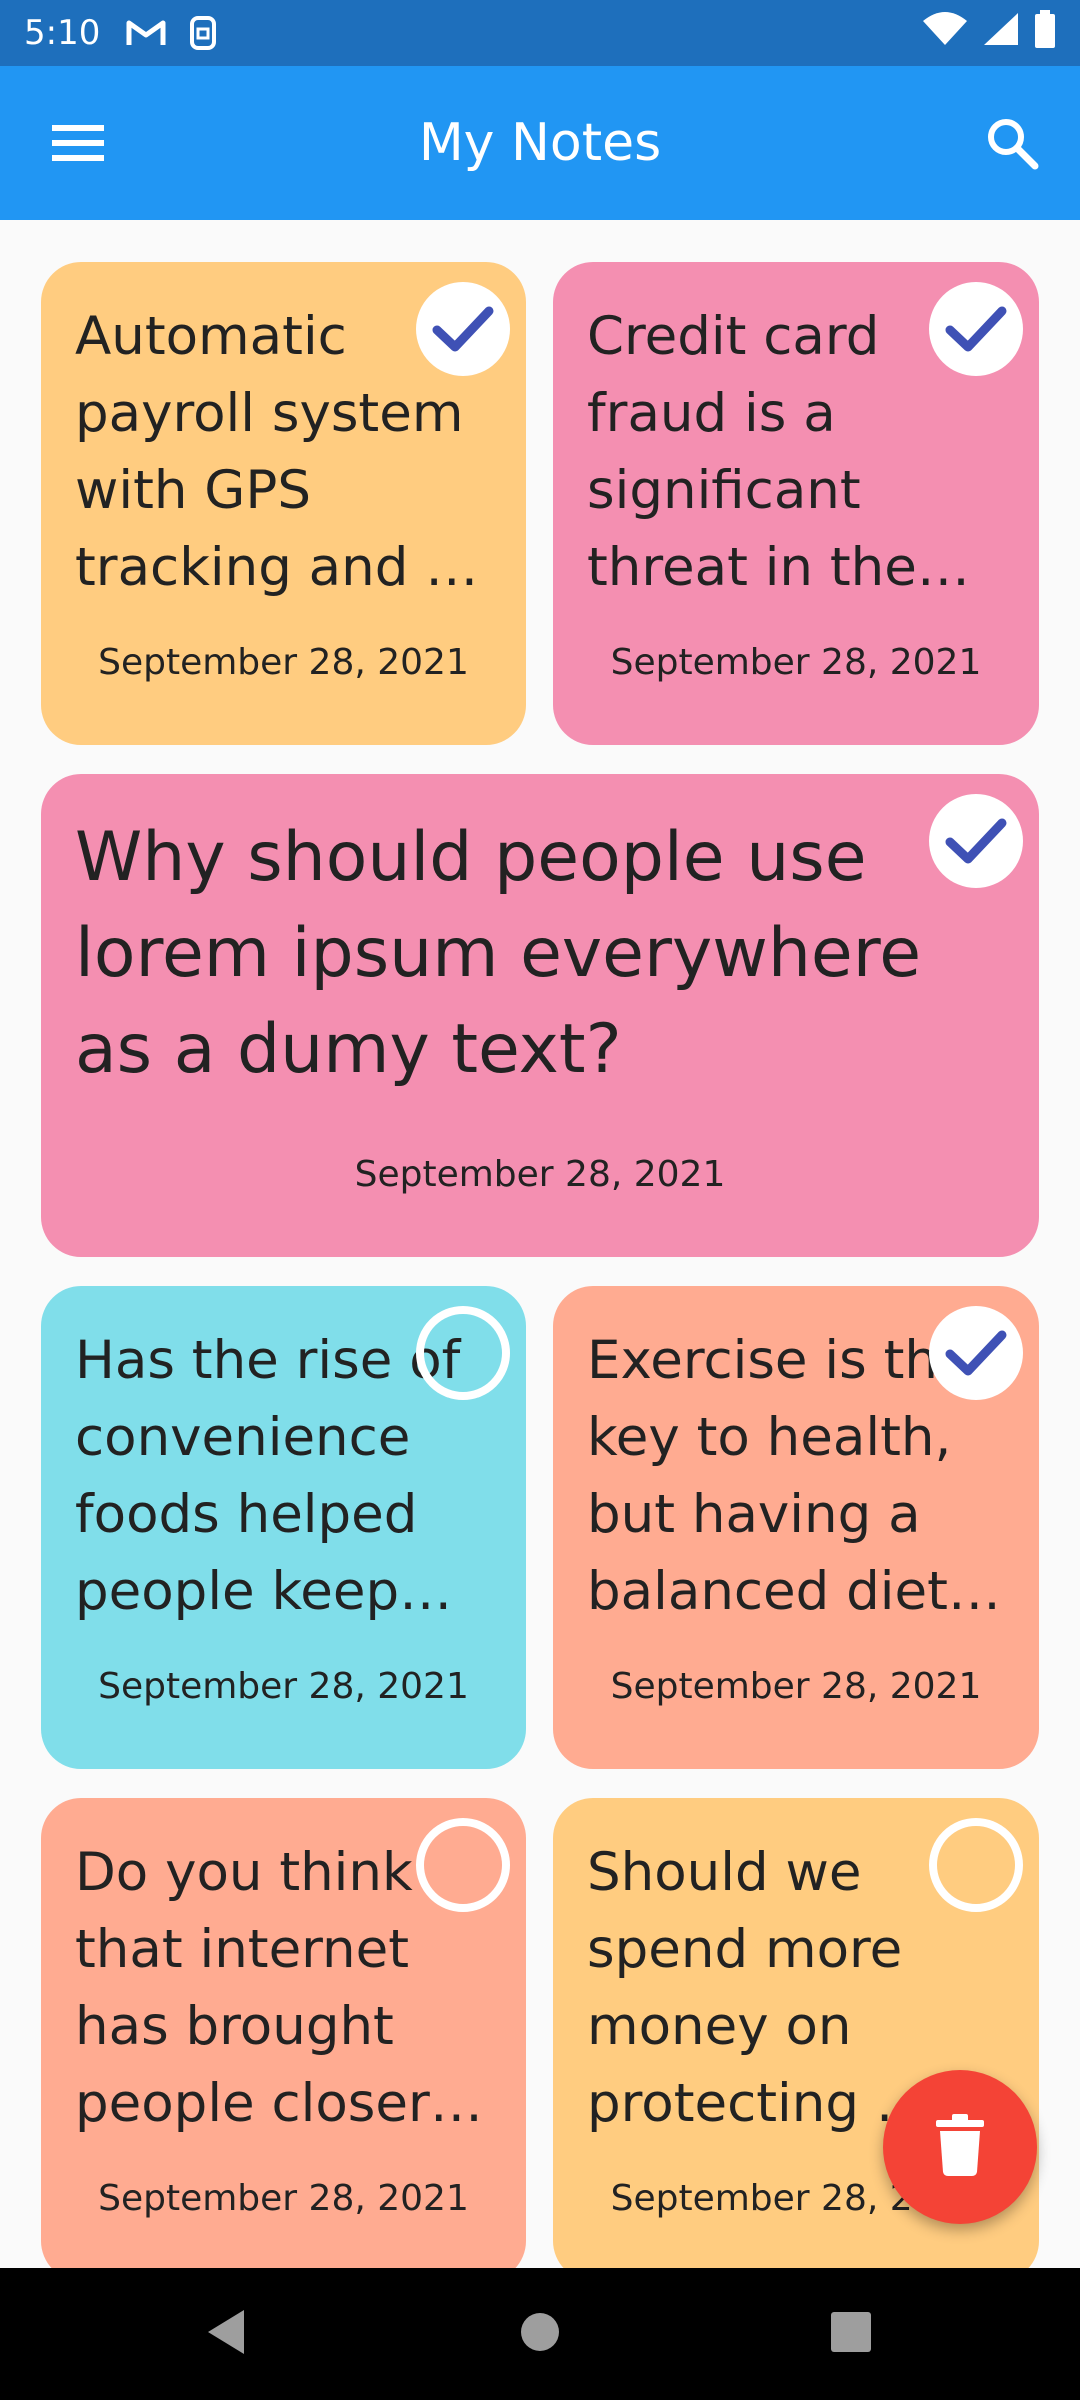  Describe the element at coordinates (540, 33) in the screenshot. I see `status-bar: 5:10` at that location.